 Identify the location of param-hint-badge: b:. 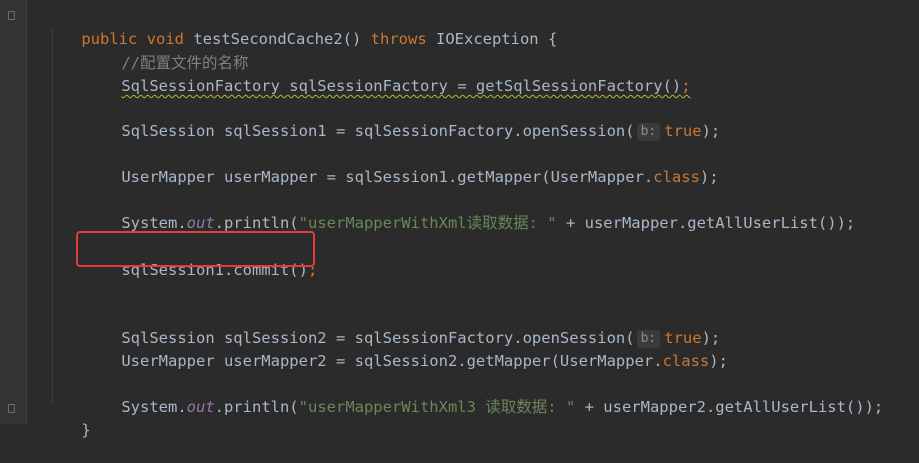
(648, 132).